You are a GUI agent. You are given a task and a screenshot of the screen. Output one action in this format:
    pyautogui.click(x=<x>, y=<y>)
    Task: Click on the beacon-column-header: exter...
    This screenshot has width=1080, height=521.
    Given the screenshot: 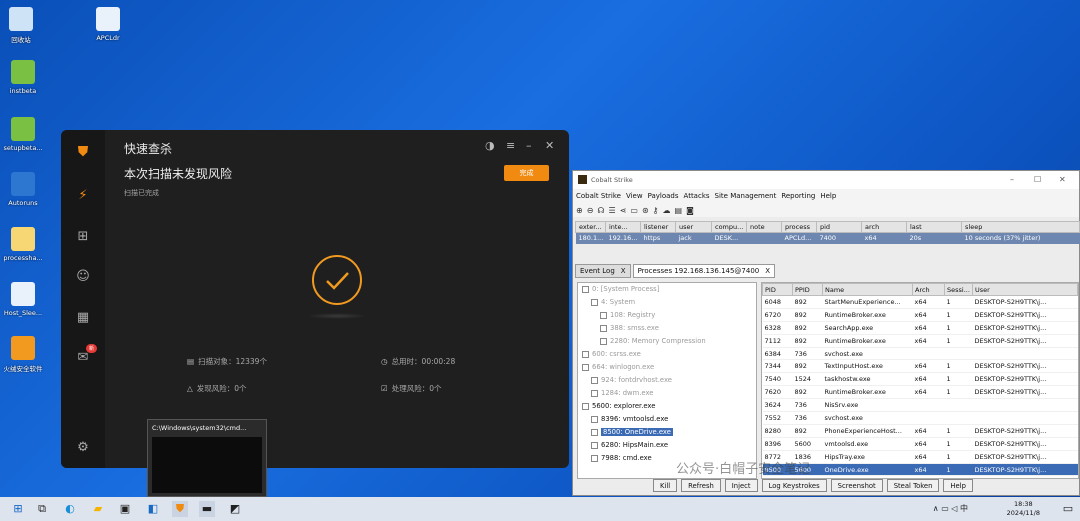 What is the action you would take?
    pyautogui.click(x=590, y=227)
    